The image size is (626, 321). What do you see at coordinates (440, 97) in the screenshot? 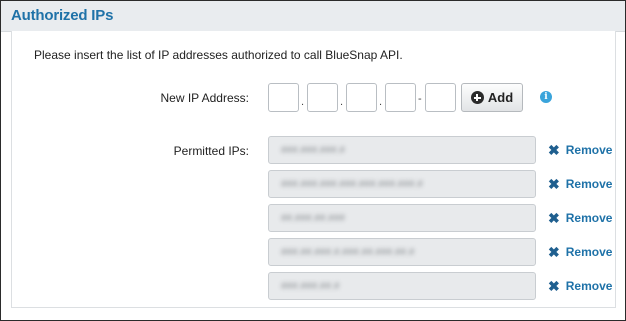
I see `ip-range-end-input` at bounding box center [440, 97].